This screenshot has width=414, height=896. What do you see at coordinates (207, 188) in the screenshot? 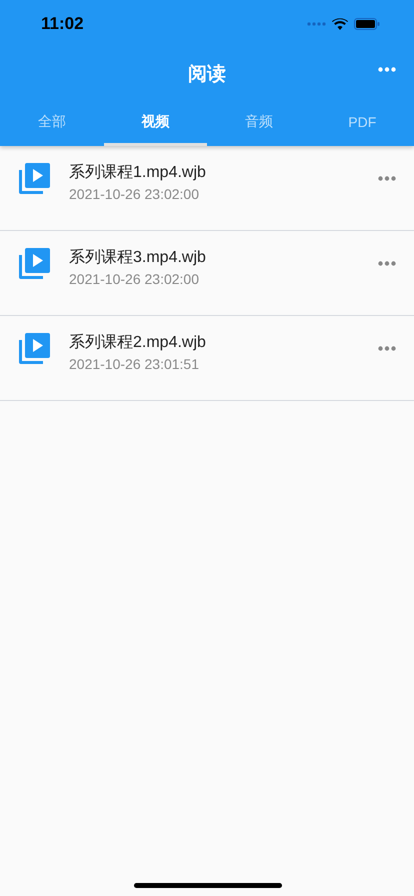
I see `file-row: 系列课程1.mp4.wjb 2021-10-26 23:02:00` at bounding box center [207, 188].